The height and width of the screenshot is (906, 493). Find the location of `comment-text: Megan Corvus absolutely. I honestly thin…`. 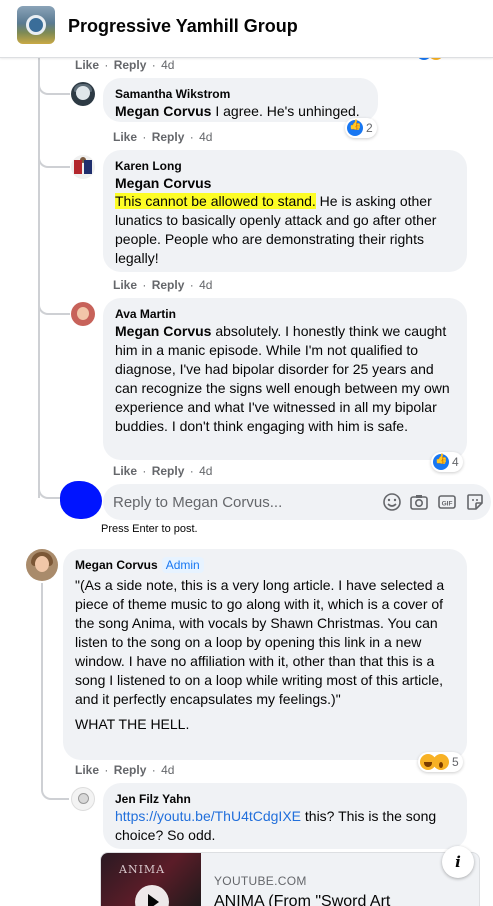

comment-text: Megan Corvus absolutely. I honestly thin… is located at coordinates (282, 378).